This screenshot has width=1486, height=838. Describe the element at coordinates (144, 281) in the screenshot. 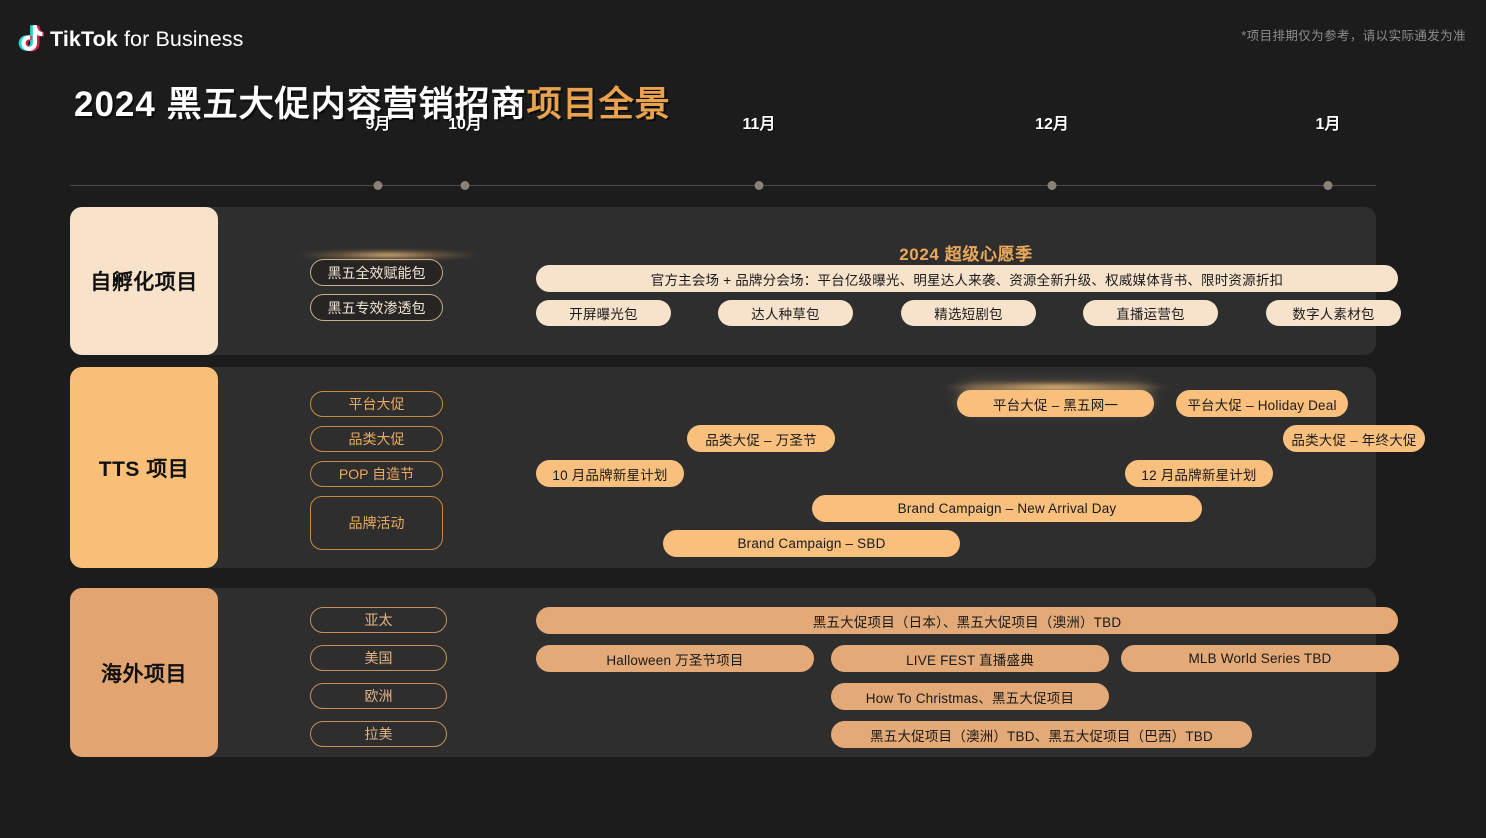

I see `row-label-card-incubation: 自孵化项目` at that location.